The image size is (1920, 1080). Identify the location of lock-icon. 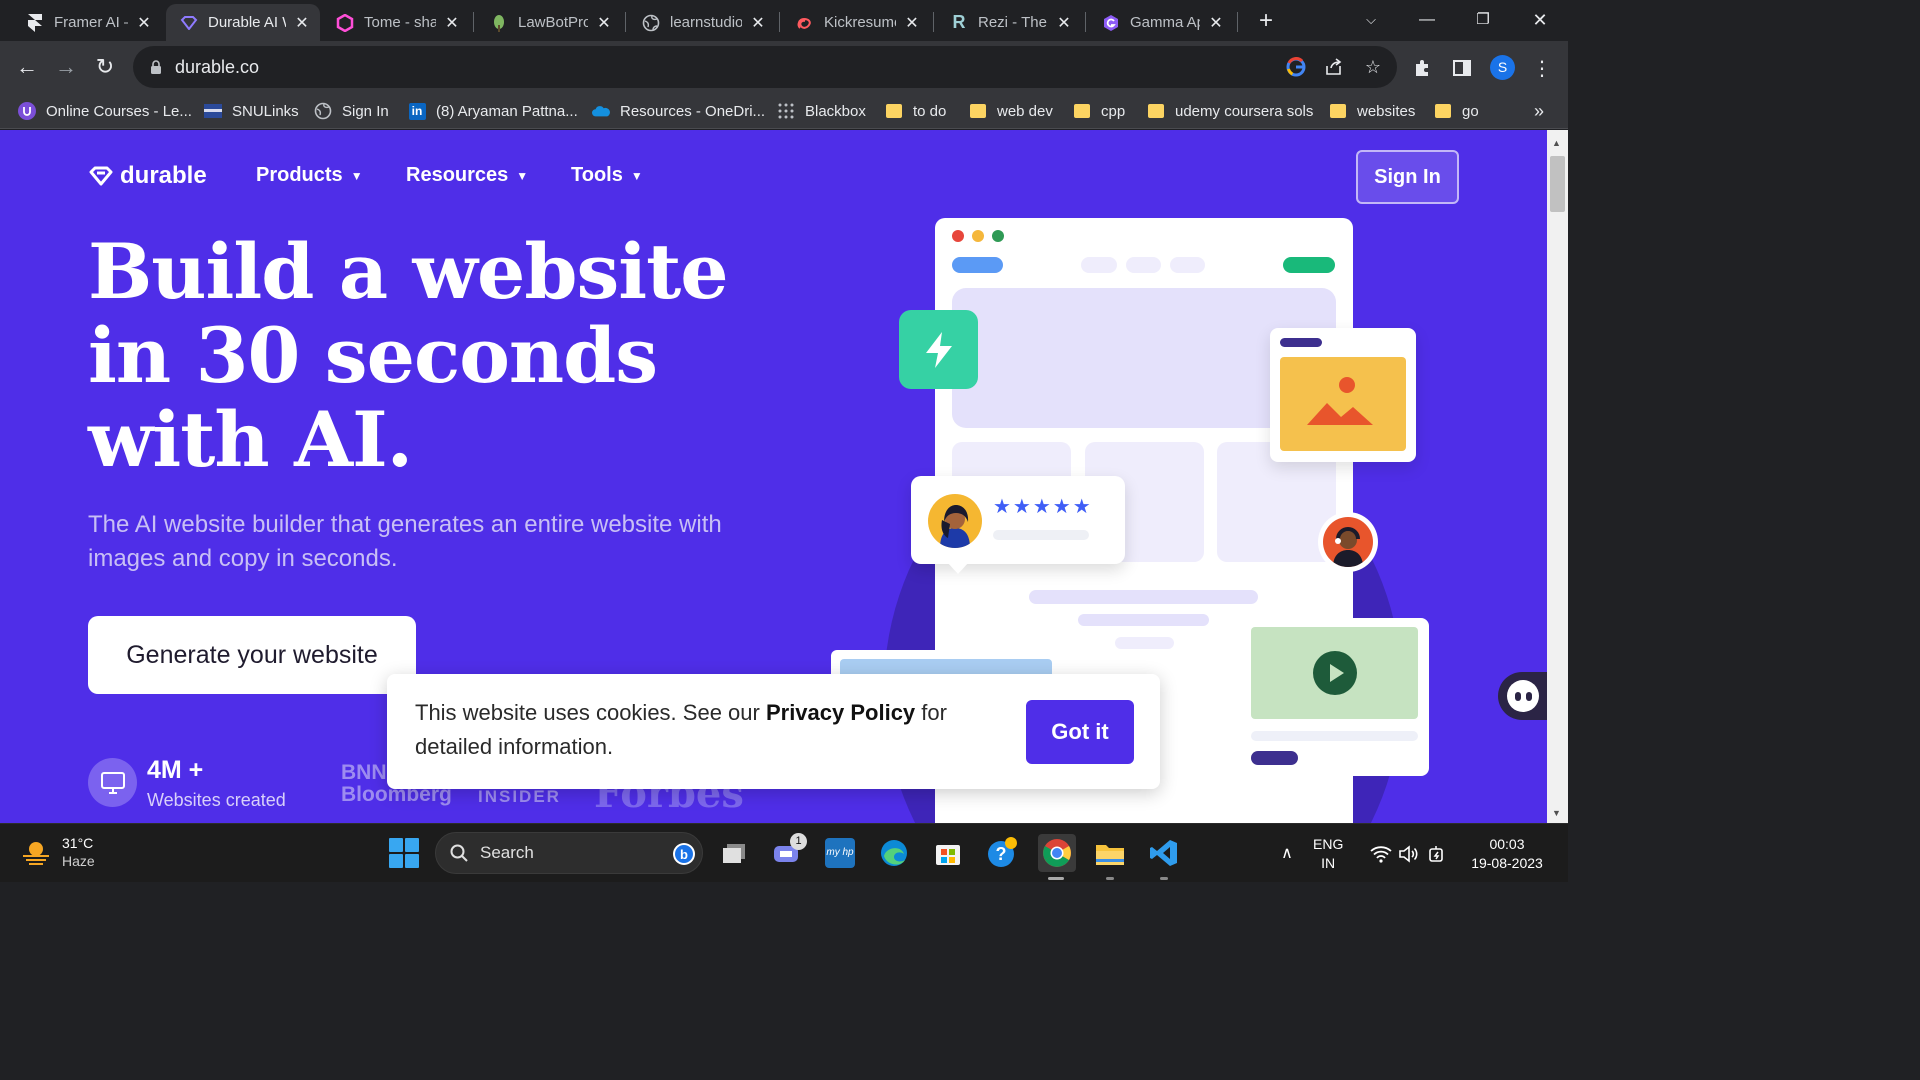
(156, 67).